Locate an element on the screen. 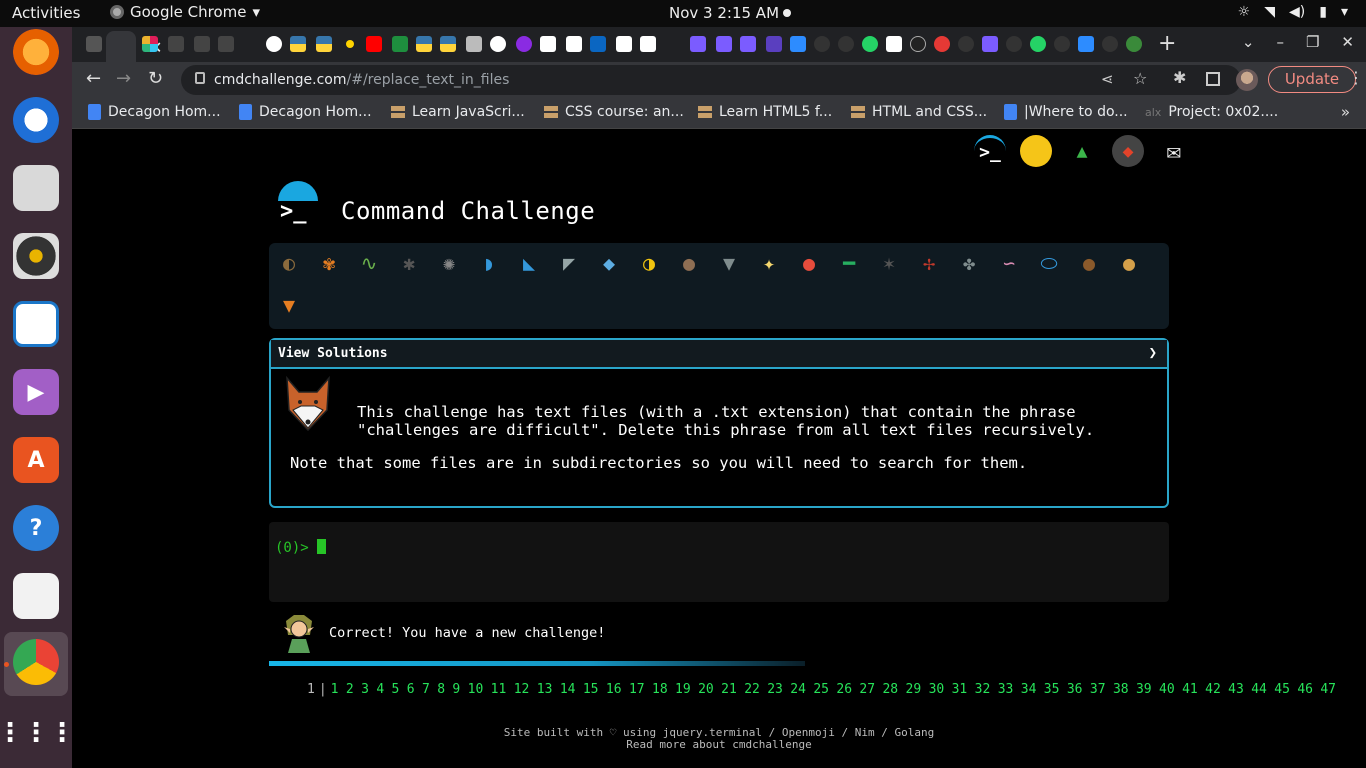 Image resolution: width=1366 pixels, height=768 pixels. level-link: 6 is located at coordinates (411, 689).